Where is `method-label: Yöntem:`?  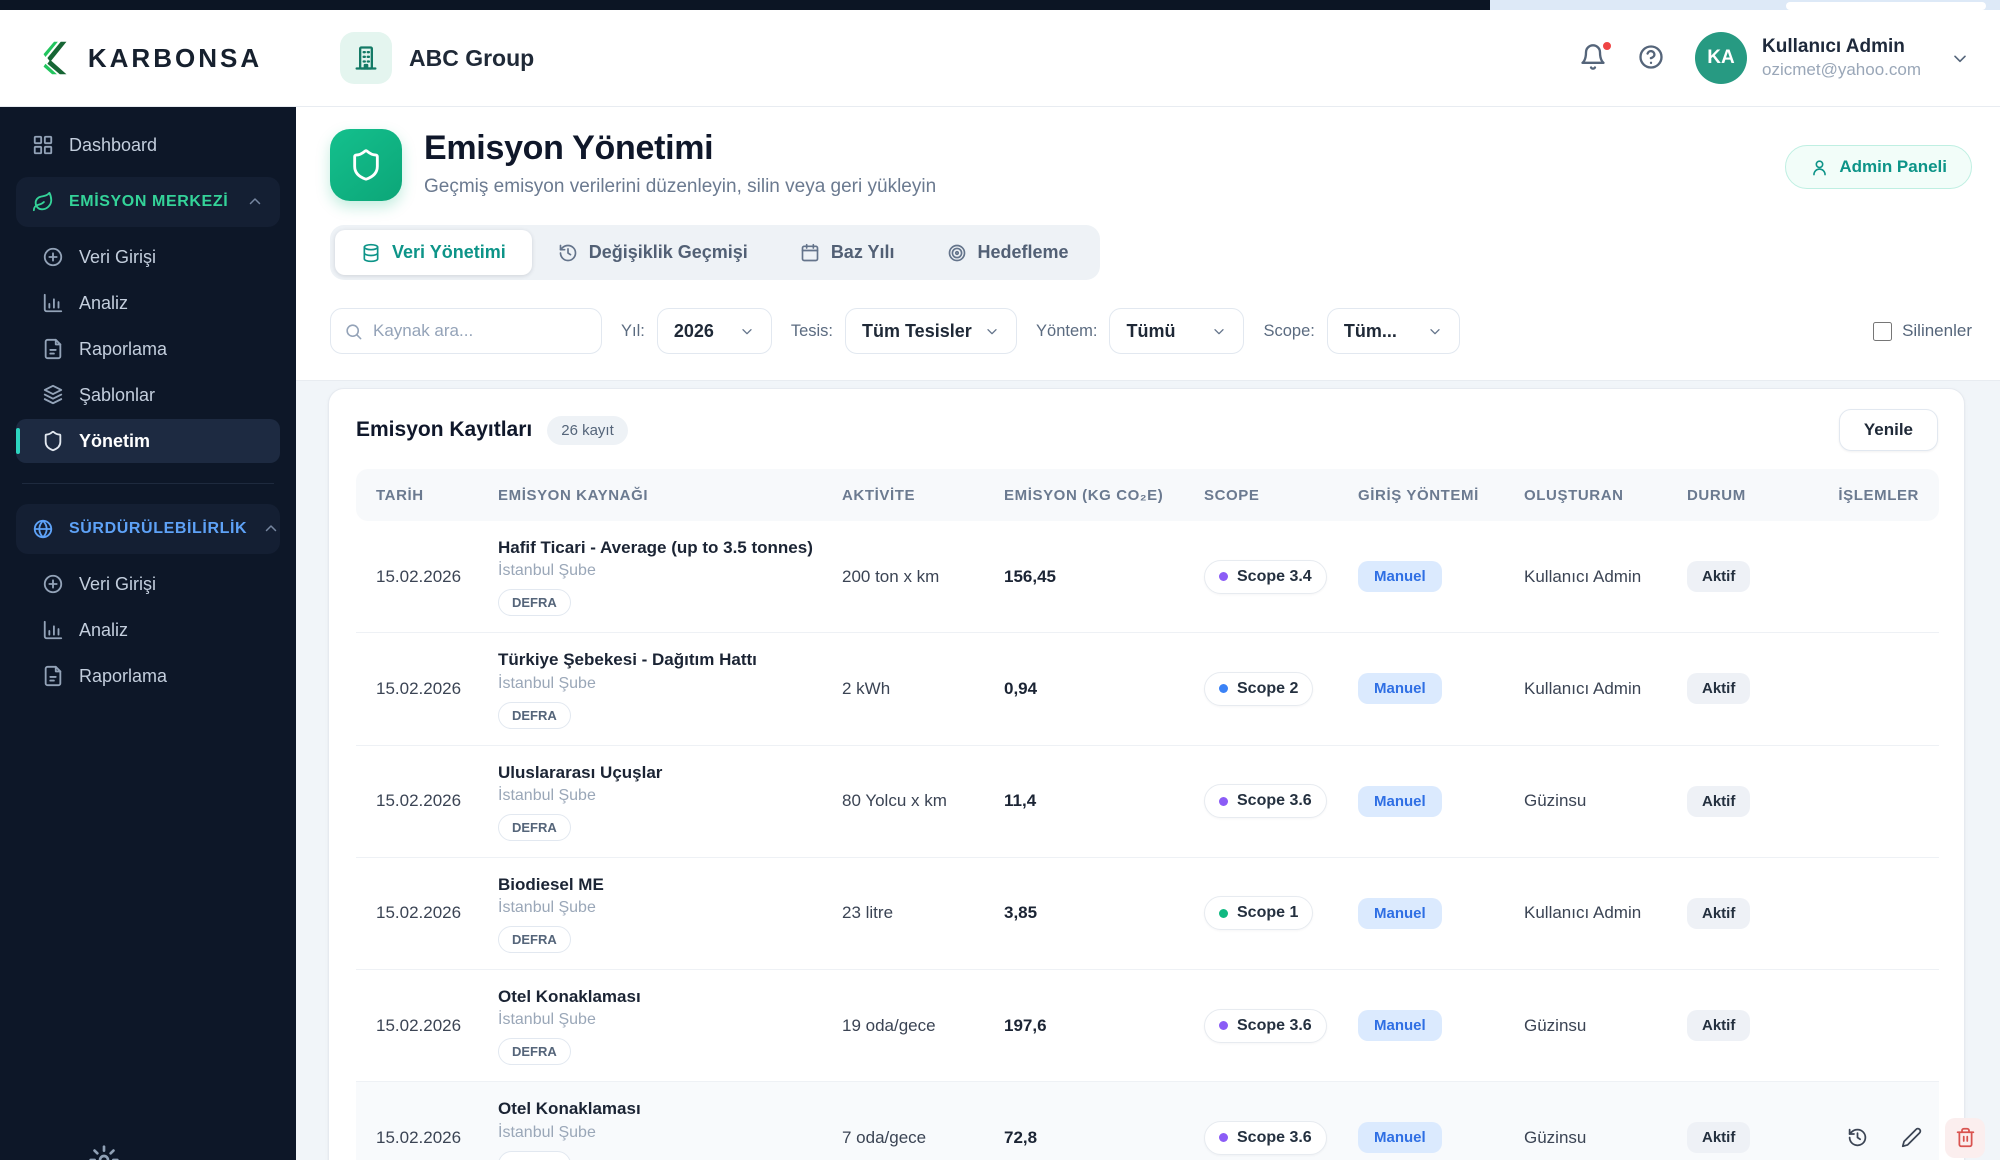 method-label: Yöntem: is located at coordinates (1067, 330).